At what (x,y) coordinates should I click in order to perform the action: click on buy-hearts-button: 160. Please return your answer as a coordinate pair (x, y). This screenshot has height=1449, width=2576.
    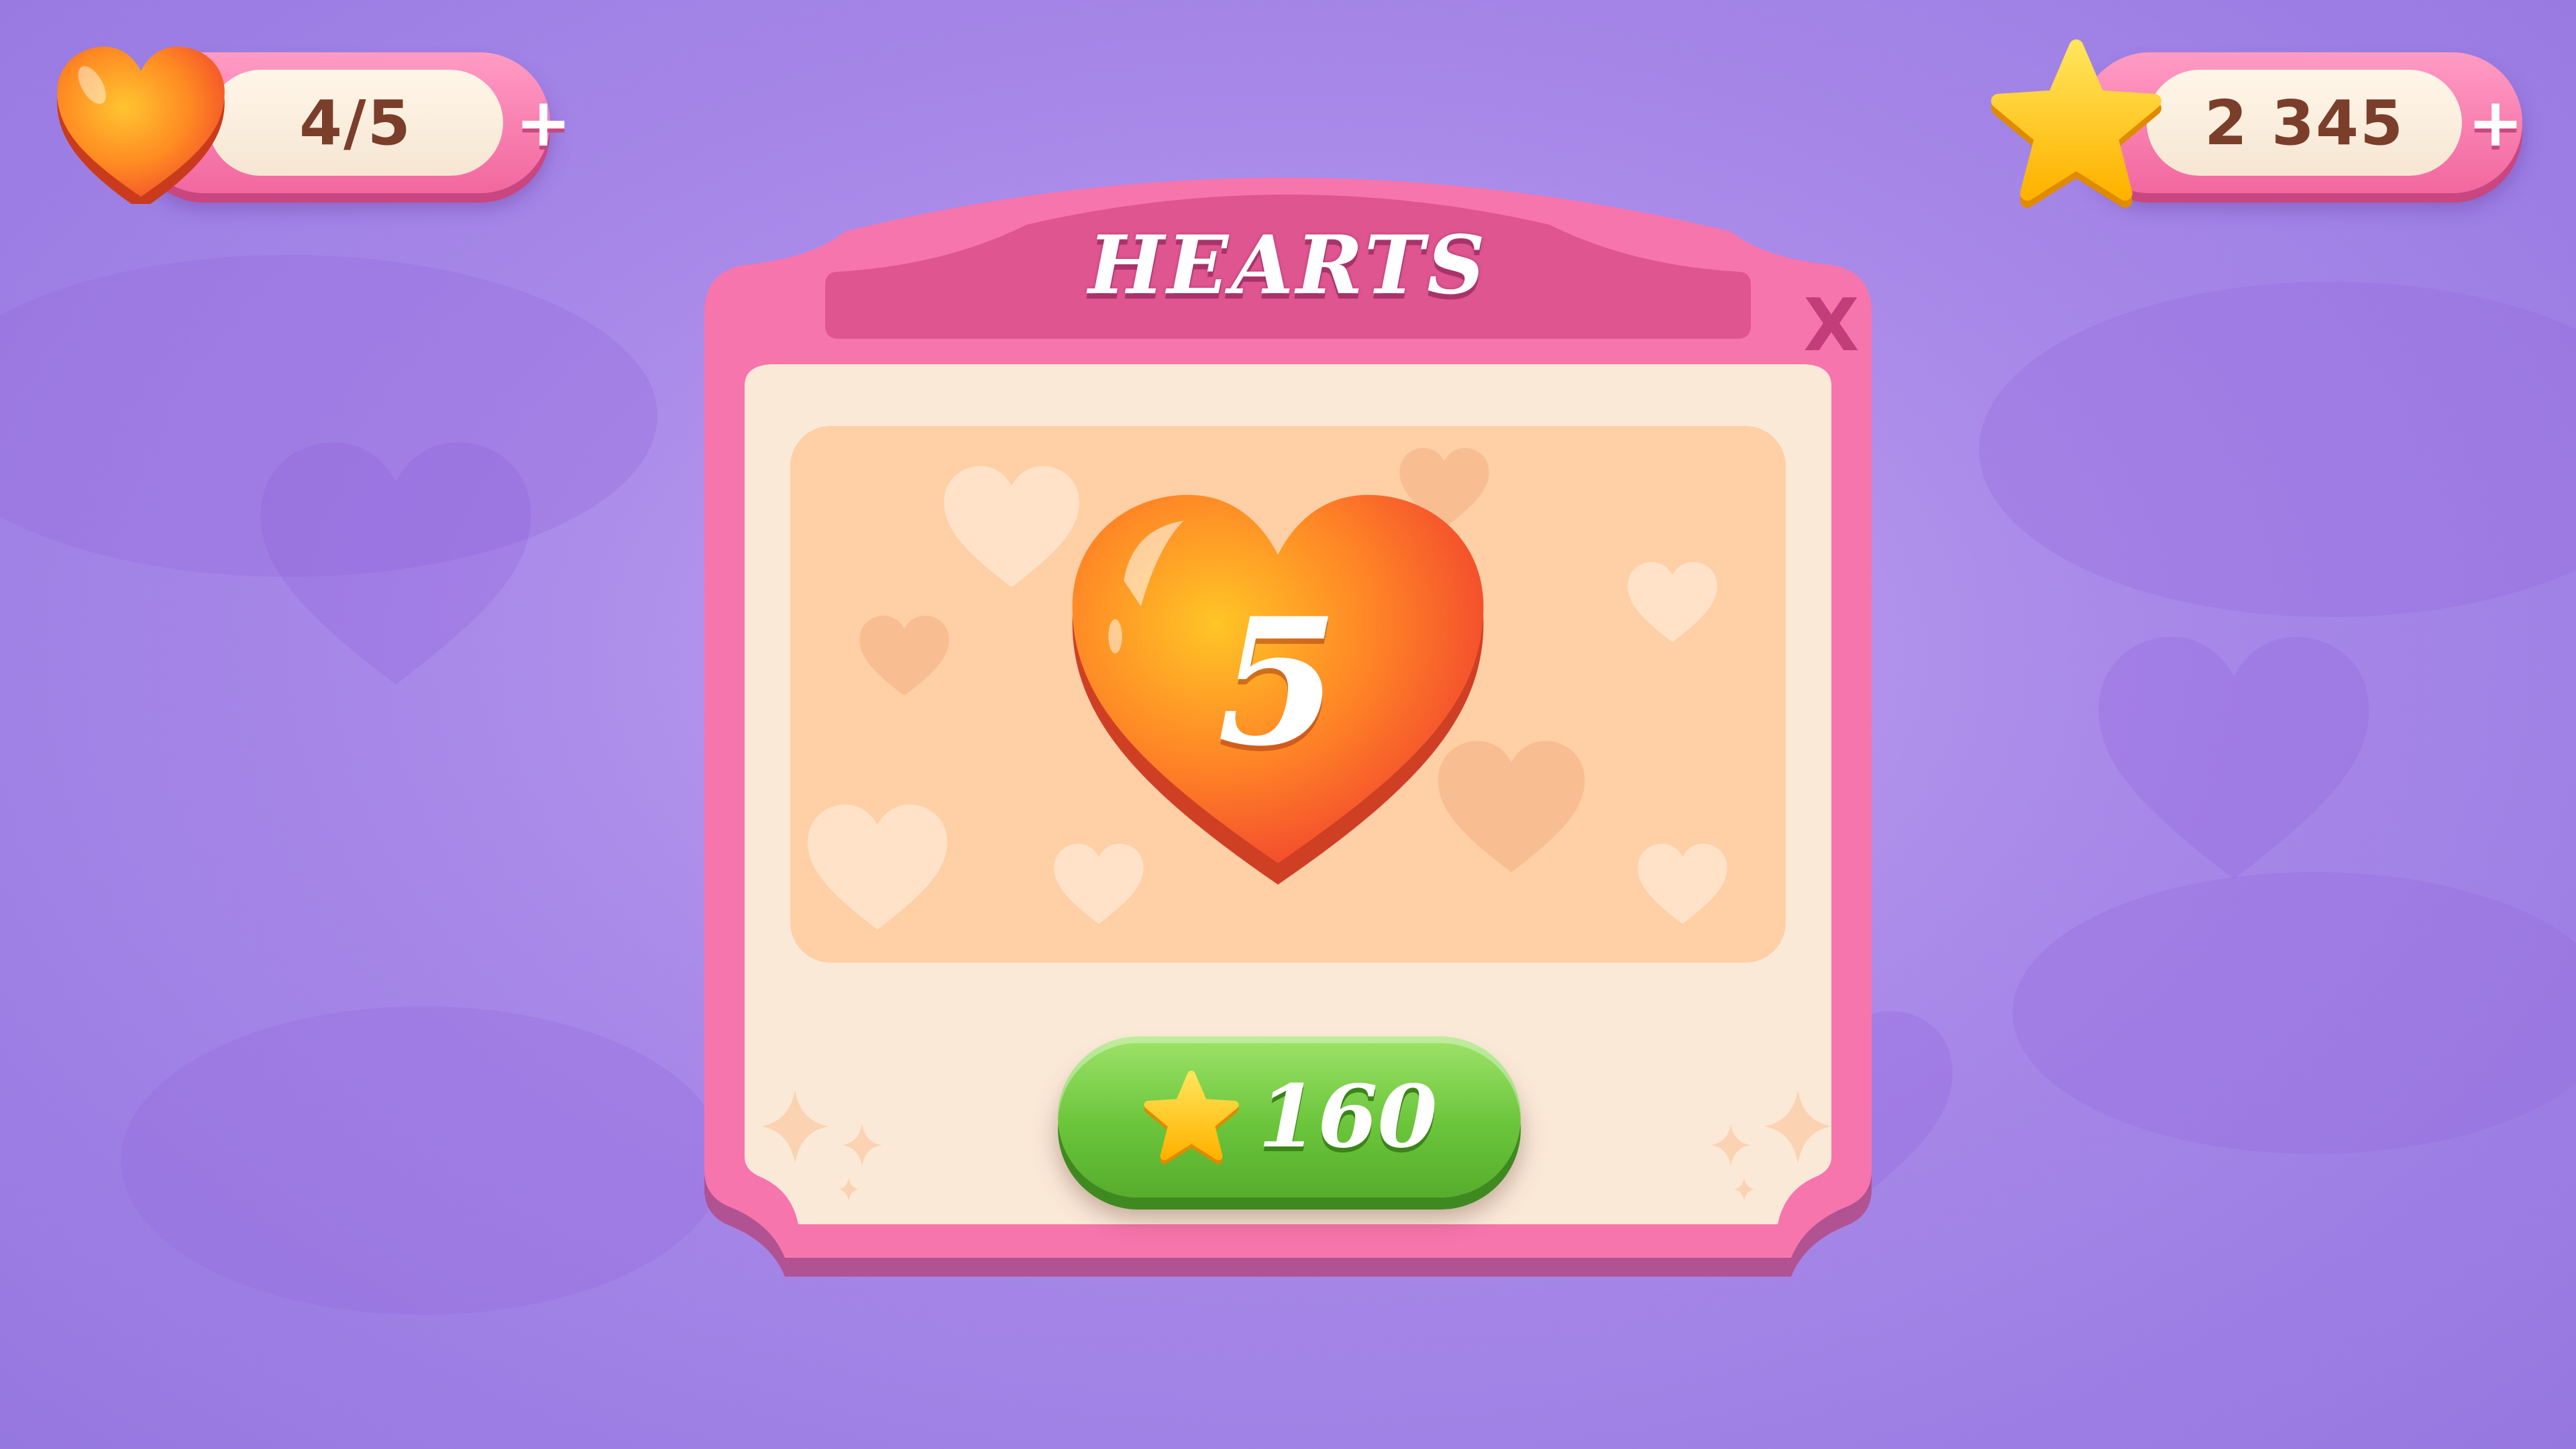
    Looking at the image, I should click on (1289, 1116).